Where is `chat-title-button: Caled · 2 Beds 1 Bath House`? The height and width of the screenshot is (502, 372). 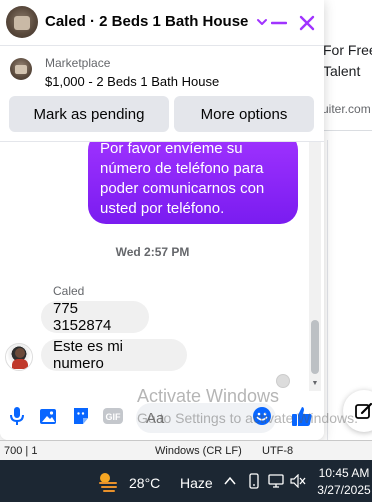
chat-title-button: Caled · 2 Beds 1 Bath House is located at coordinates (156, 21).